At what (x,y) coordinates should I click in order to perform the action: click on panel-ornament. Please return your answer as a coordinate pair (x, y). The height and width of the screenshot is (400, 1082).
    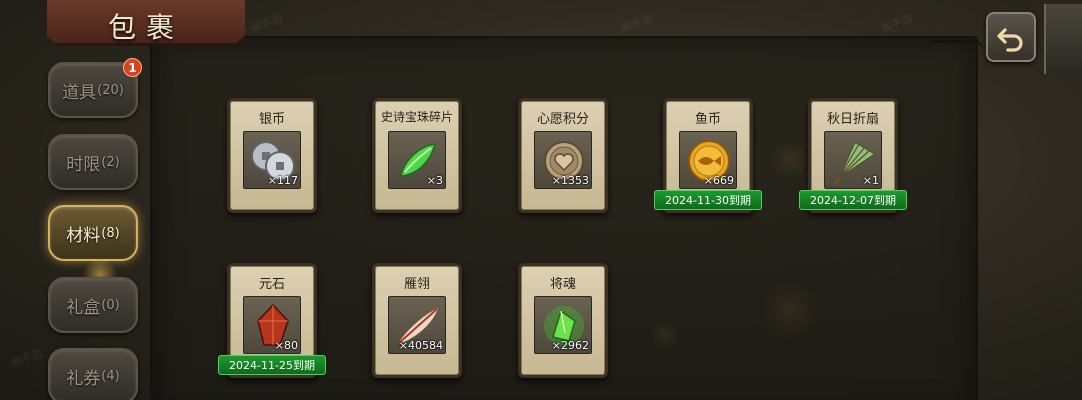
    Looking at the image, I should click on (955, 51).